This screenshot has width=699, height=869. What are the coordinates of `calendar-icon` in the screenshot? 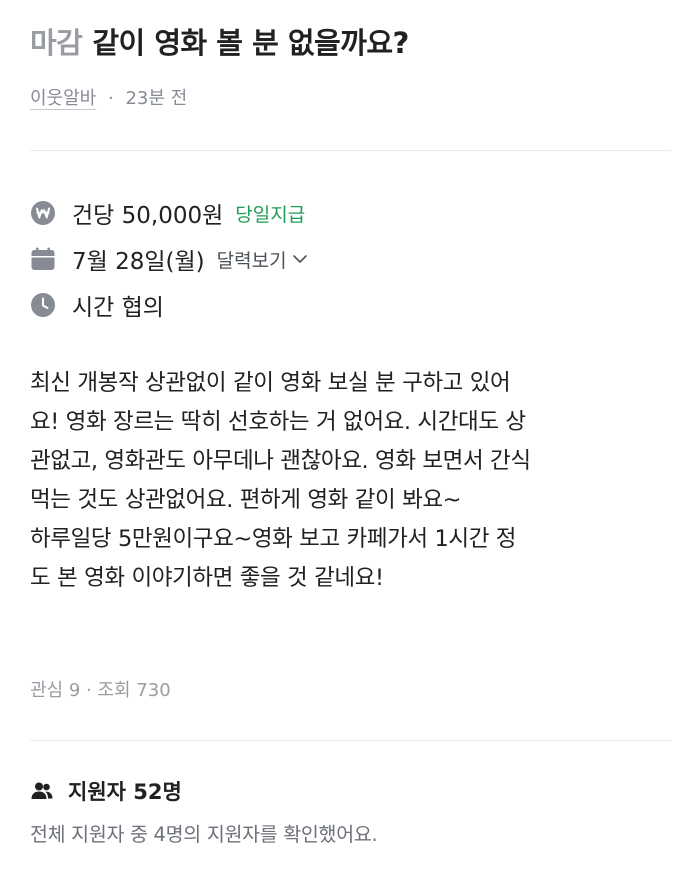 It's located at (43, 259).